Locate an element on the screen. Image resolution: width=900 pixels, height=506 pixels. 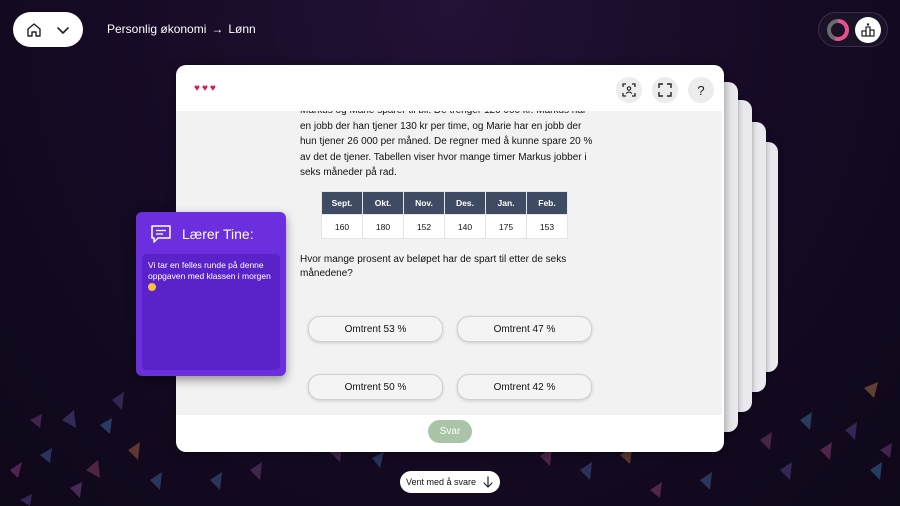
fullscreen-icon is located at coordinates (665, 90).